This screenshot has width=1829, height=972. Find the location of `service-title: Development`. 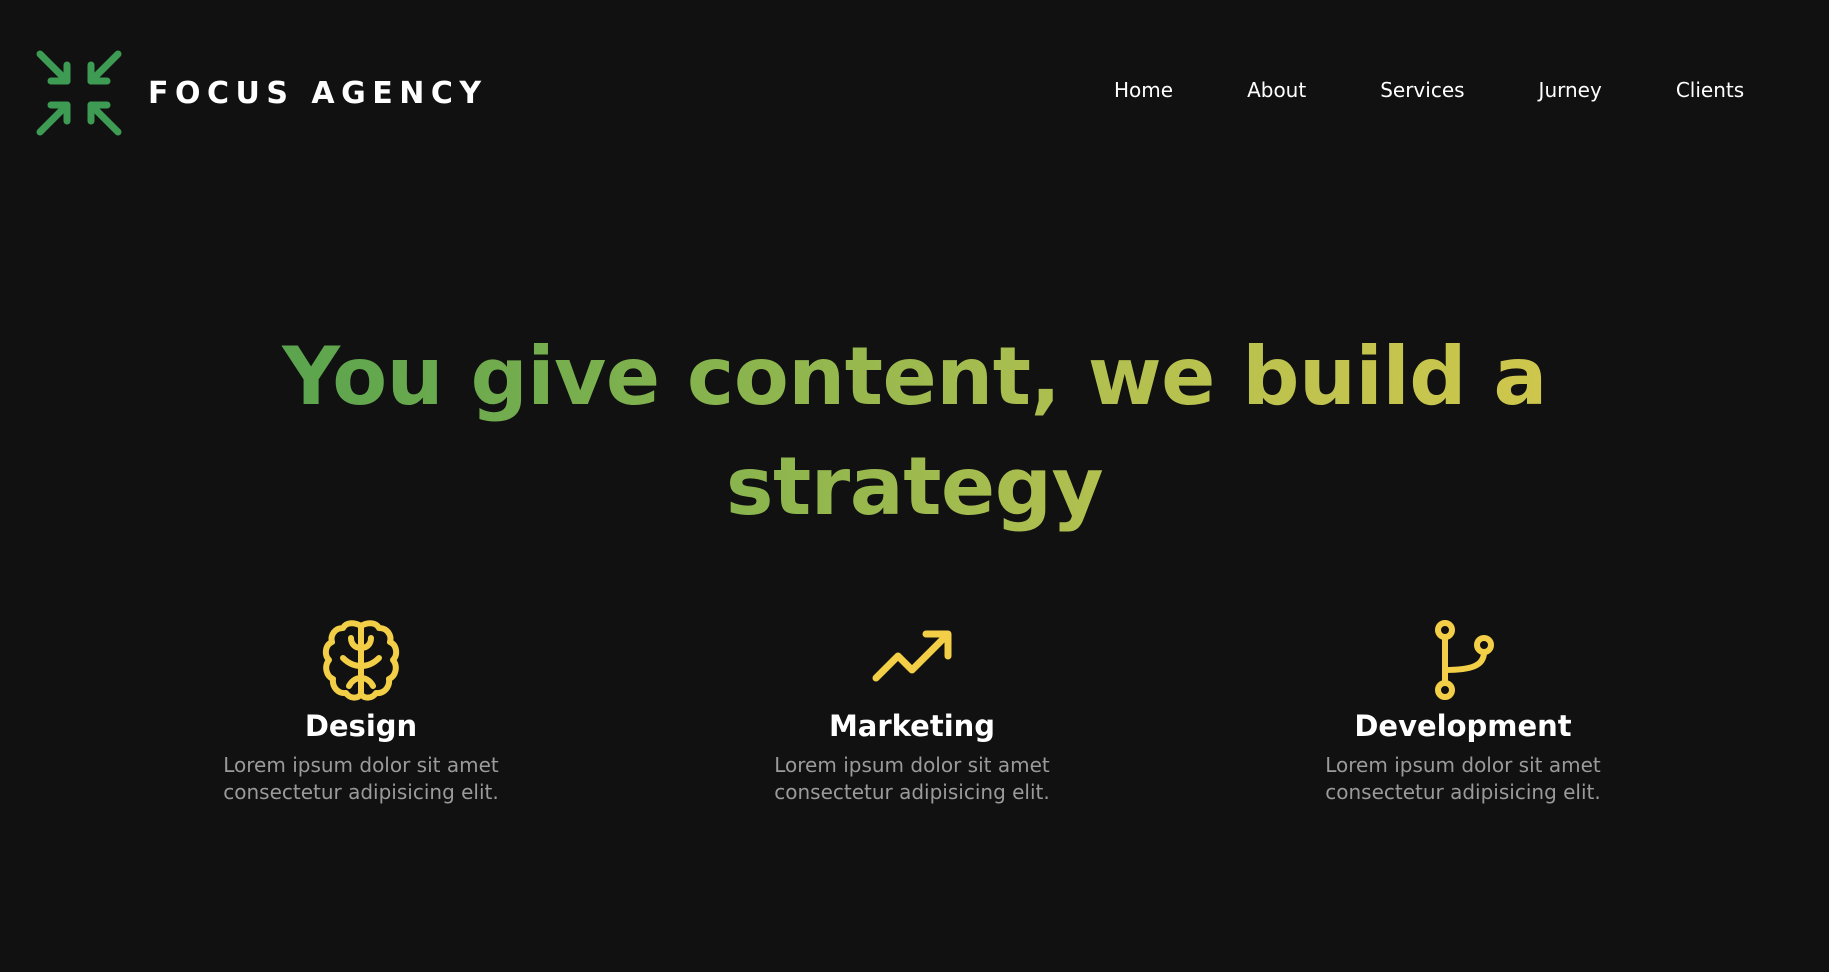

service-title: Development is located at coordinates (1463, 726).